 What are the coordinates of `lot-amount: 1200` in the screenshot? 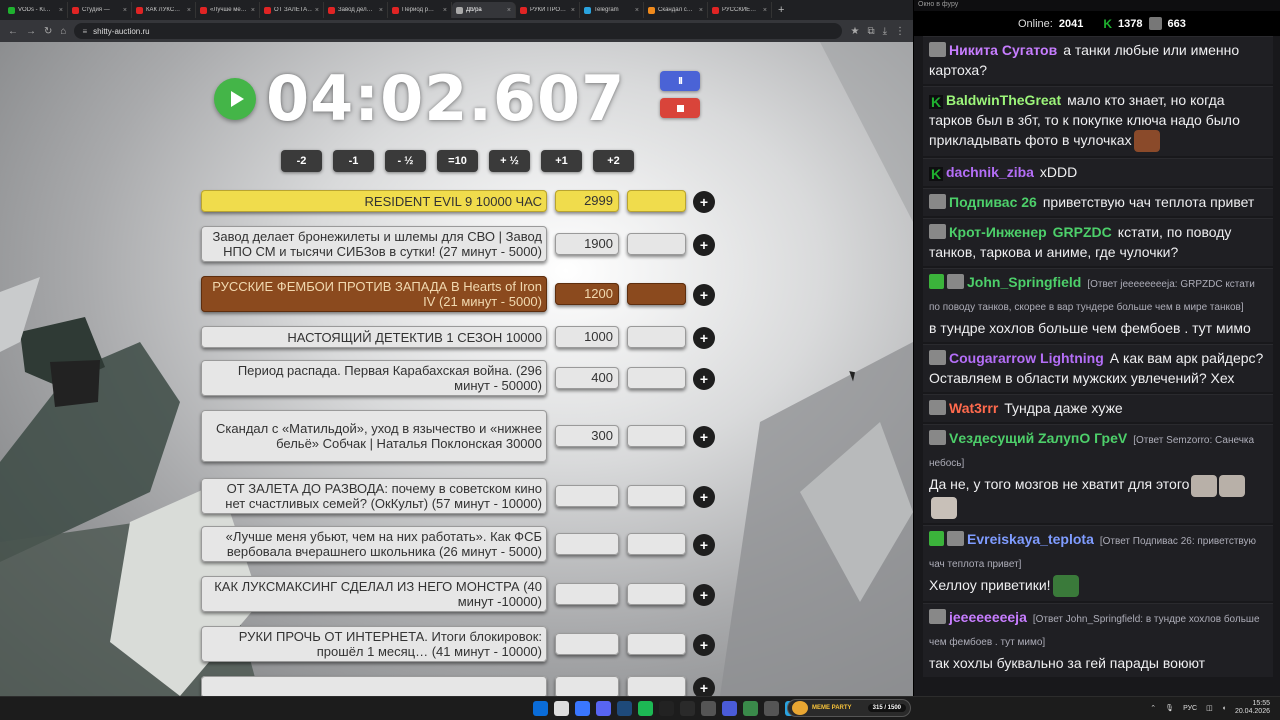 It's located at (587, 294).